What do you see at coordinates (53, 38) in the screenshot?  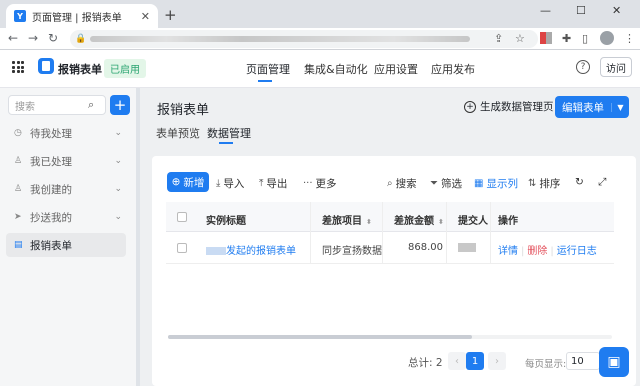 I see `reload-icon: ↻` at bounding box center [53, 38].